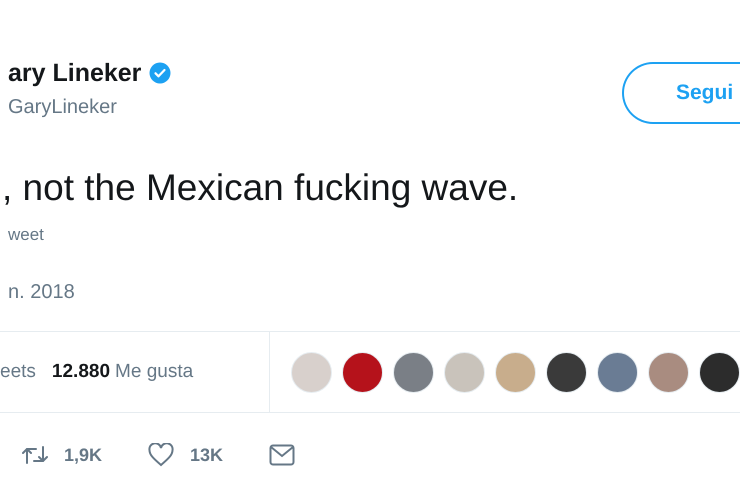 Image resolution: width=740 pixels, height=499 pixels. Describe the element at coordinates (681, 93) in the screenshot. I see `follow-button: Segui` at that location.